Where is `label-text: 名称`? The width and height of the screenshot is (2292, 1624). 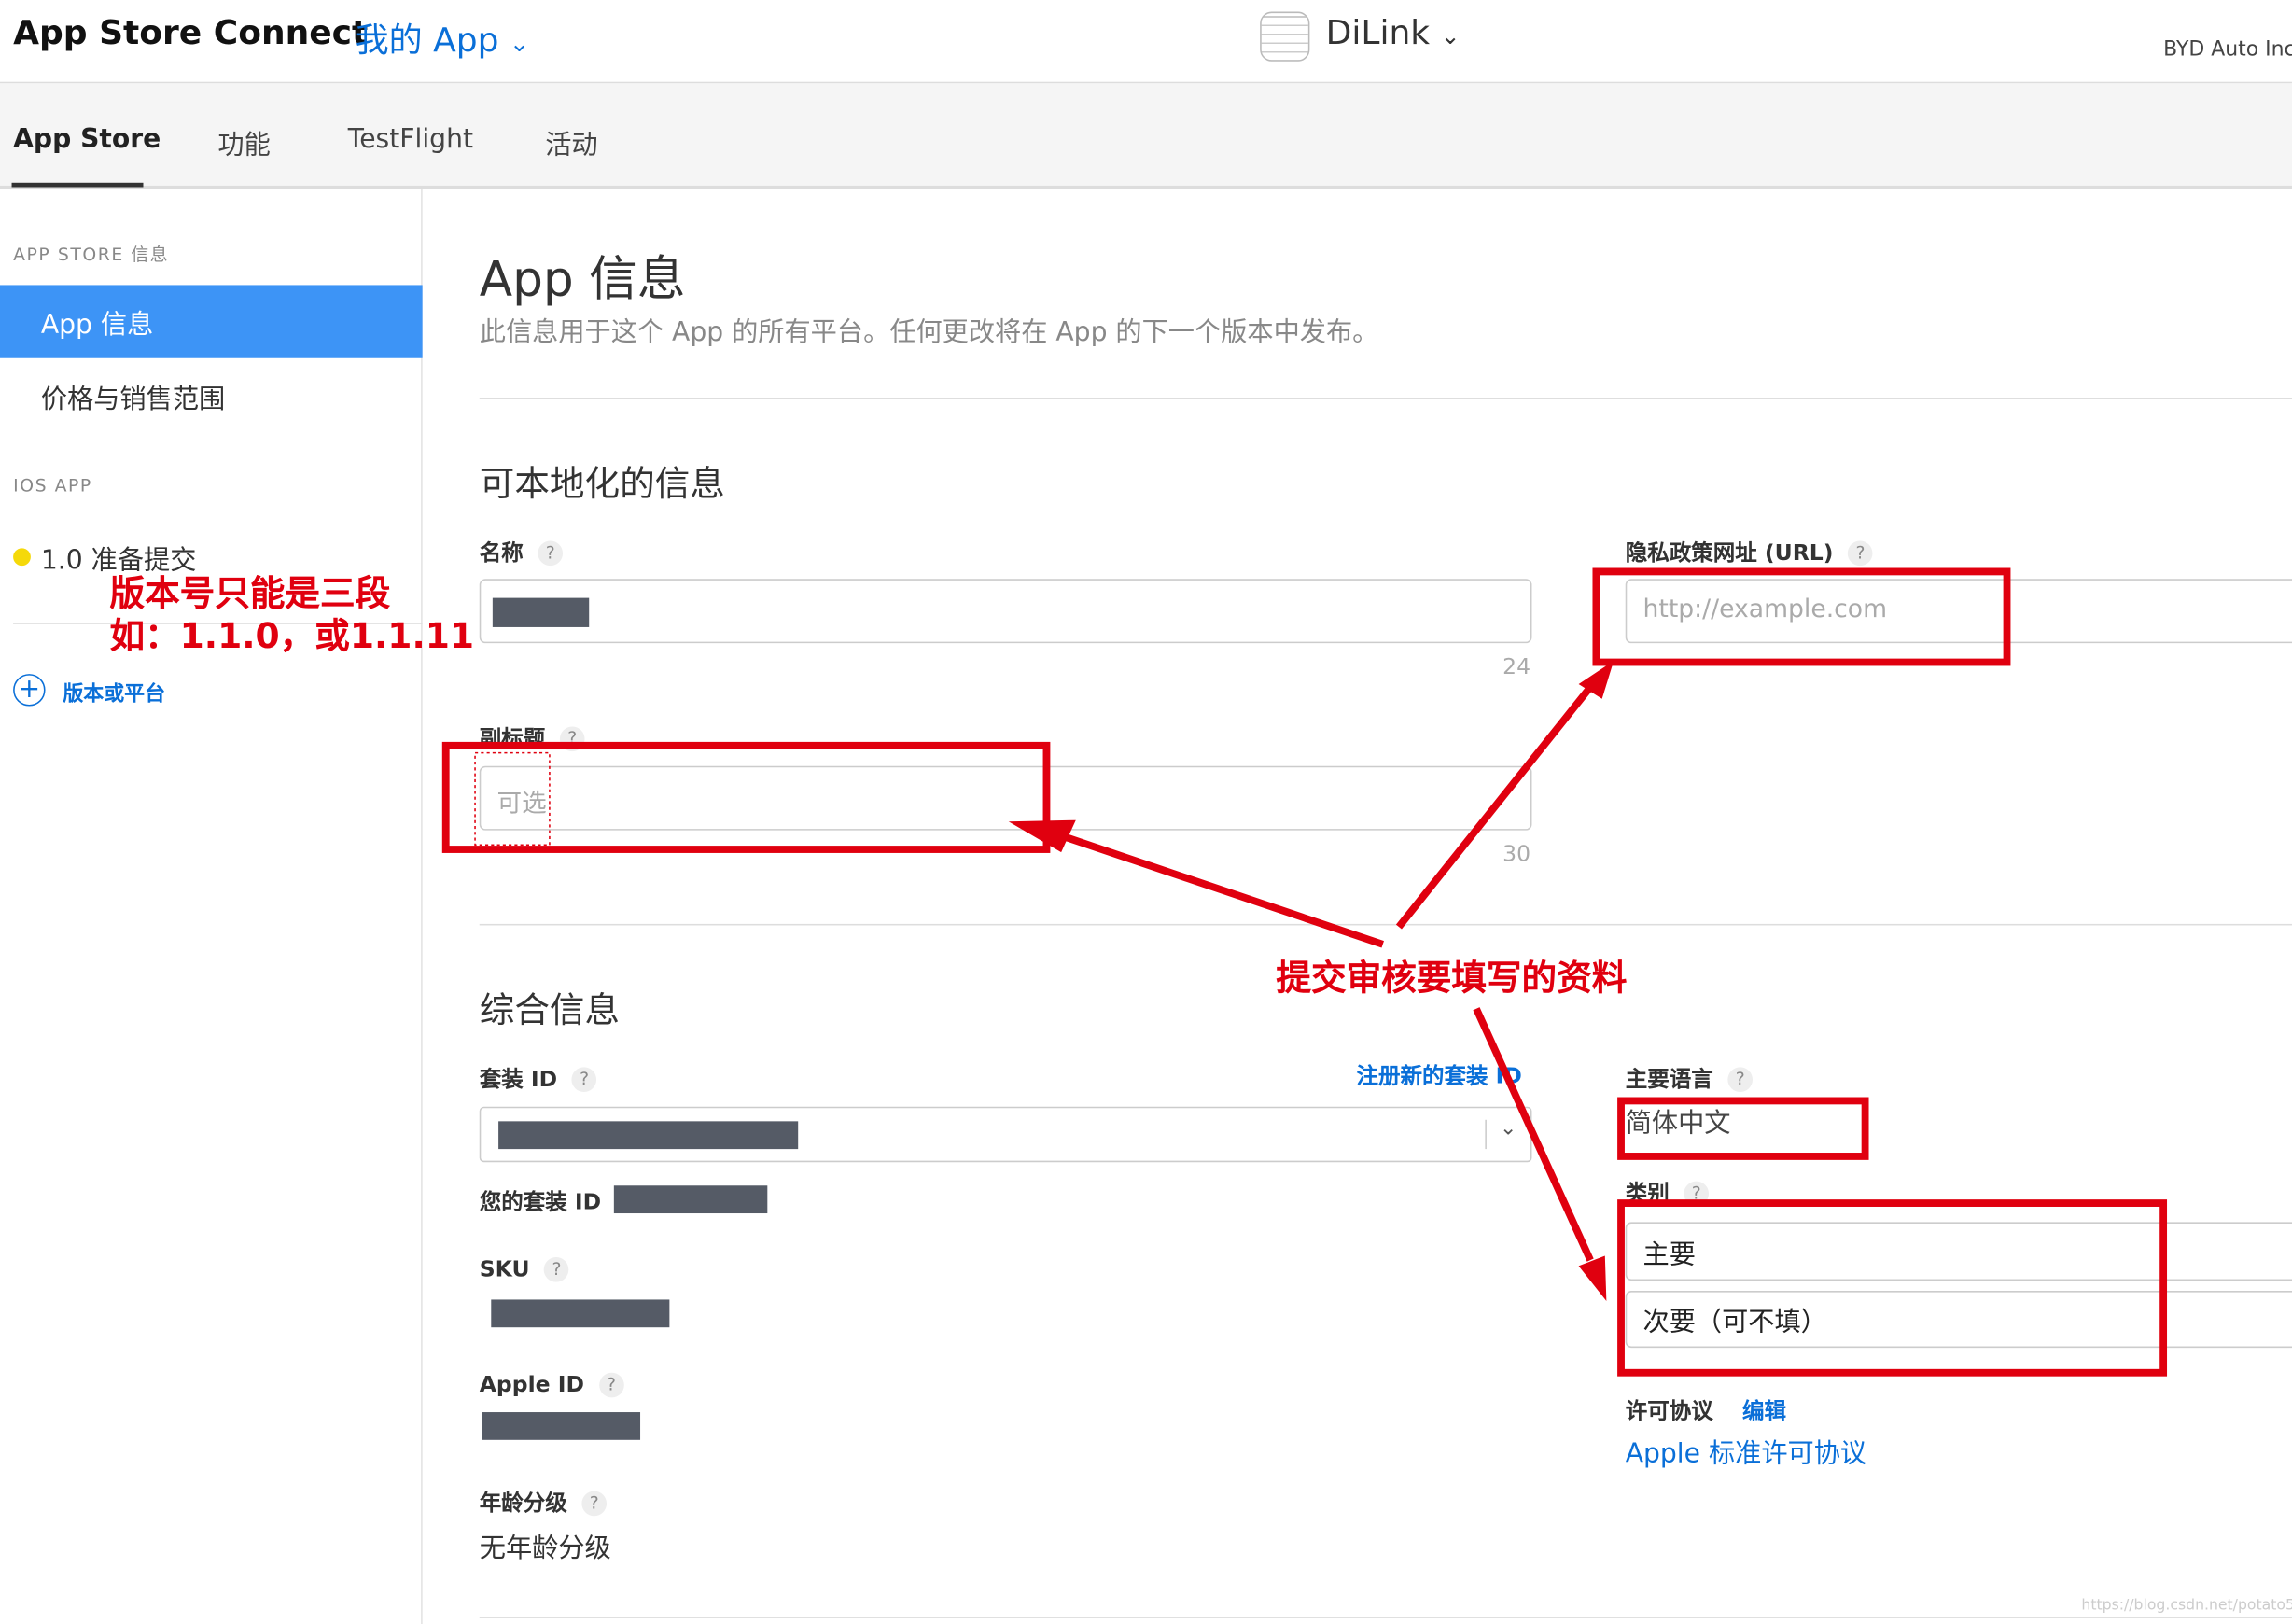 label-text: 名称 is located at coordinates (501, 553).